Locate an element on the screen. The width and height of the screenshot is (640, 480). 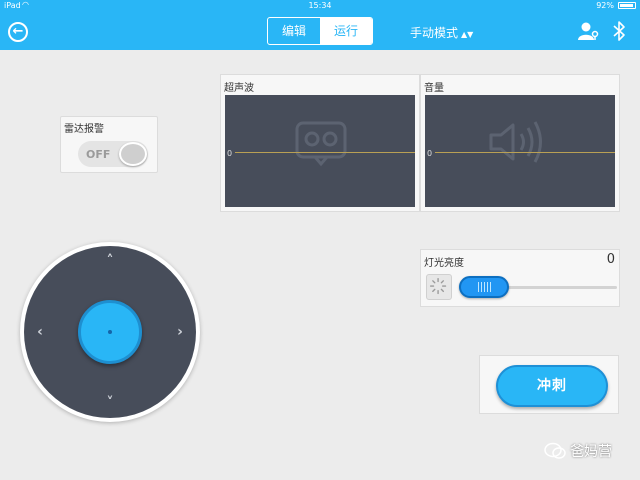
volume-graph: 0 is located at coordinates (520, 151).